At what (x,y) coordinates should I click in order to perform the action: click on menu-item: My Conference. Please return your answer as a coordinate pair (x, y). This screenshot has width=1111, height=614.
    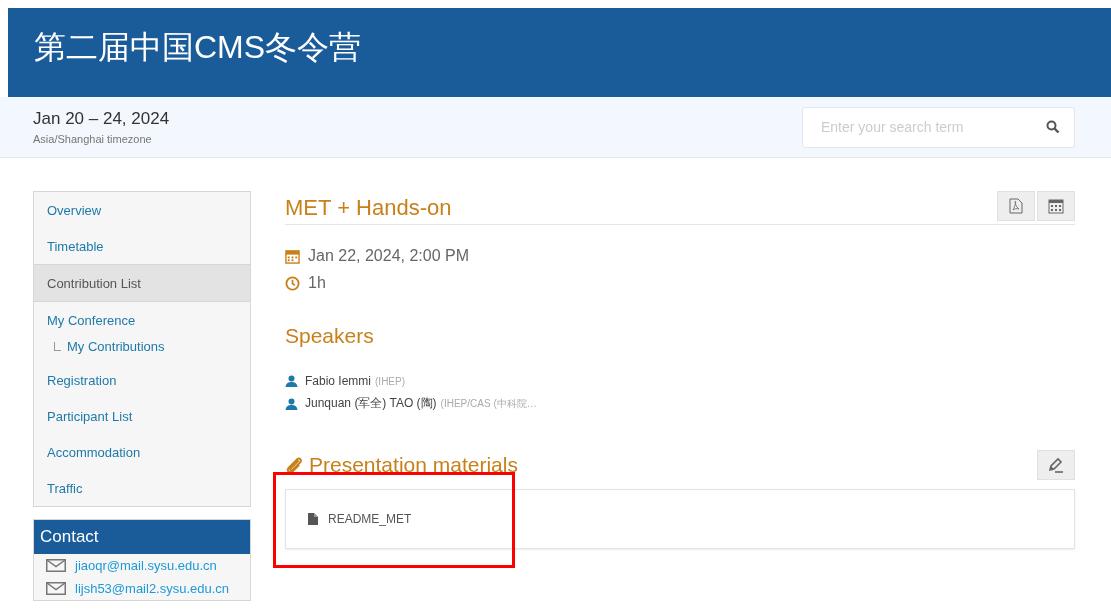
    Looking at the image, I should click on (142, 320).